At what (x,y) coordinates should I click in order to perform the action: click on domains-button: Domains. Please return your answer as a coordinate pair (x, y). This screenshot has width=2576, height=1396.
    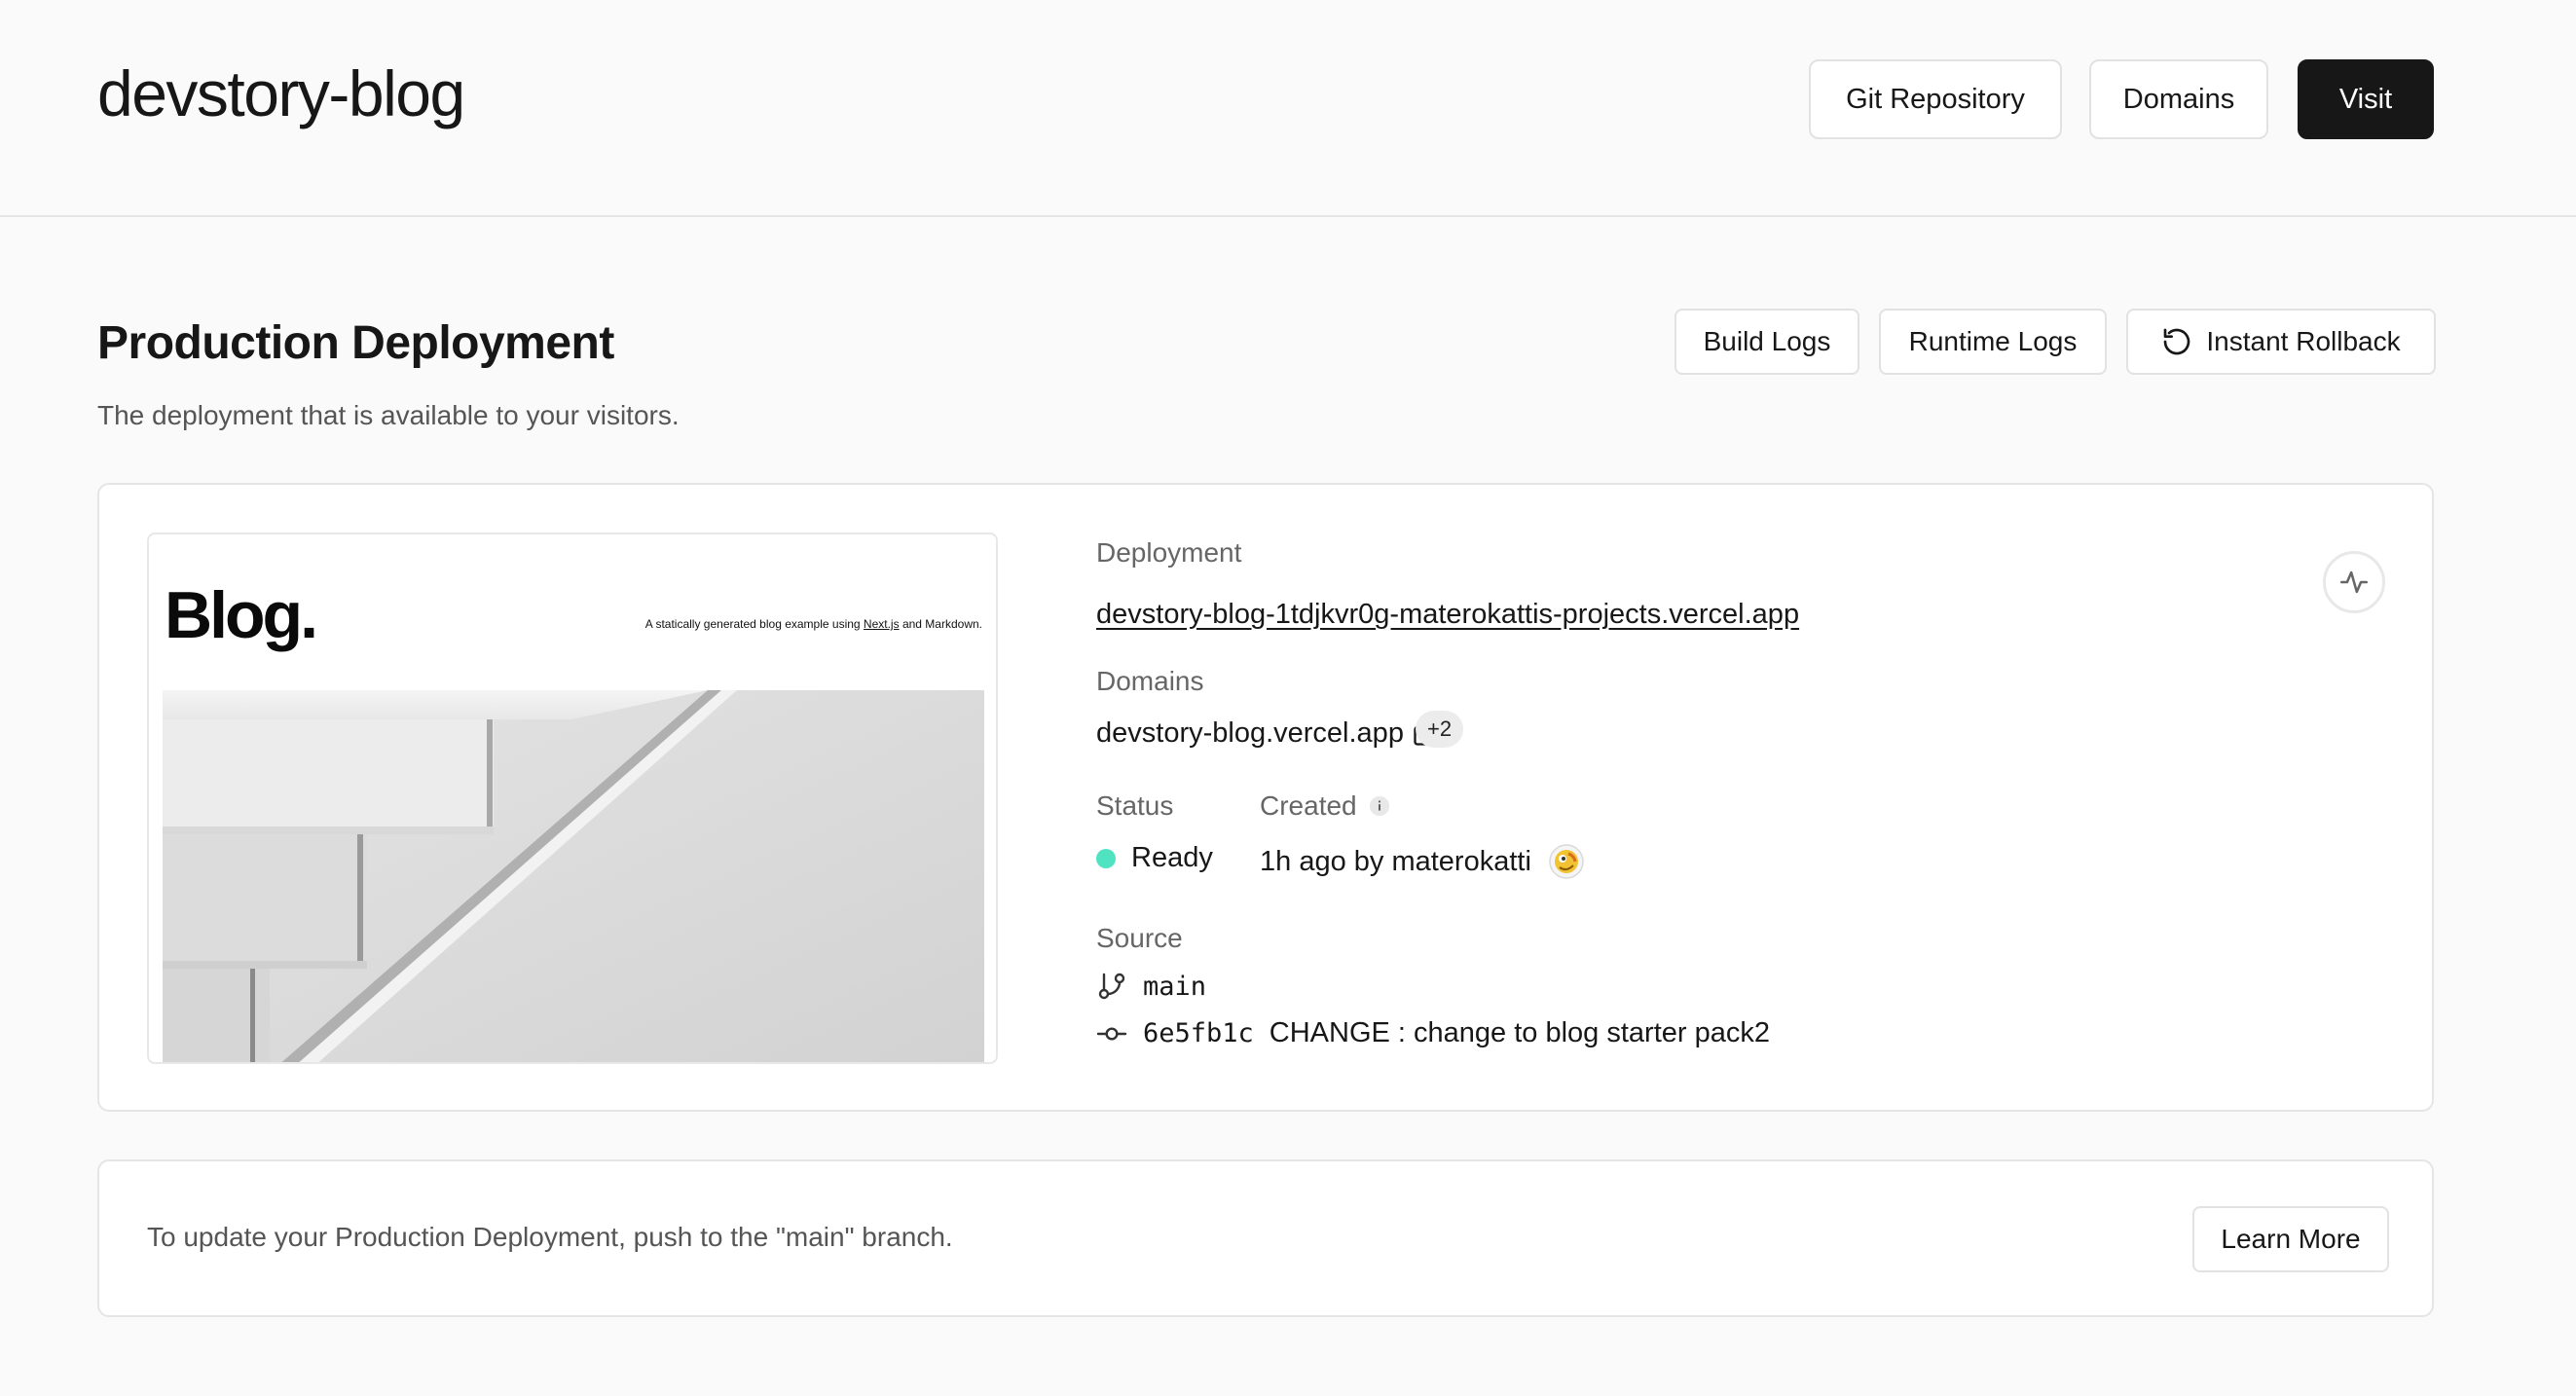
    Looking at the image, I should click on (2178, 99).